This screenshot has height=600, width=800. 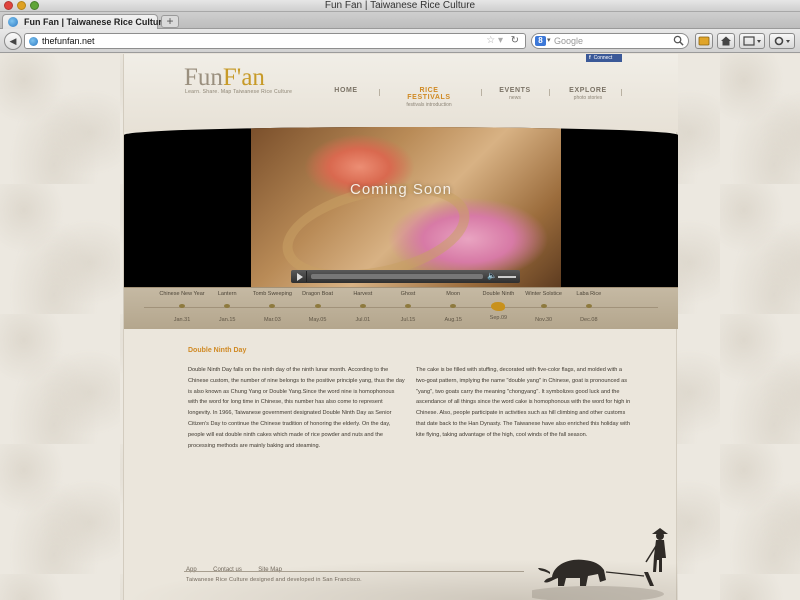 I want to click on favicon-icon, so click(x=13, y=22).